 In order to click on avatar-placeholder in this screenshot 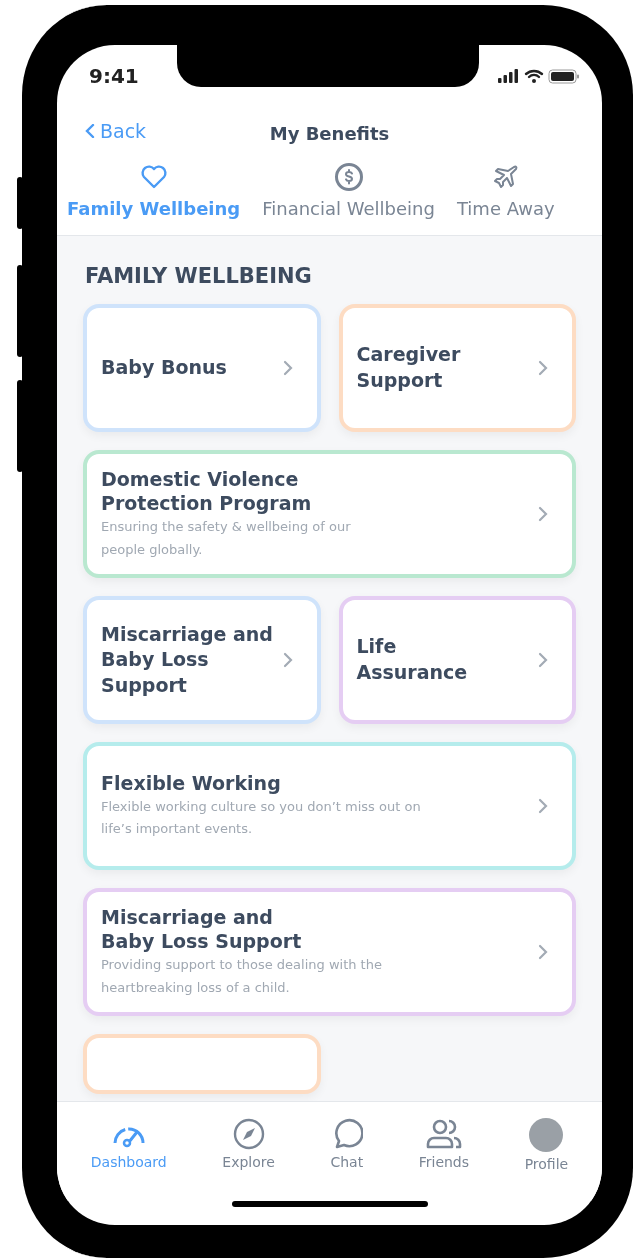, I will do `click(546, 1135)`.